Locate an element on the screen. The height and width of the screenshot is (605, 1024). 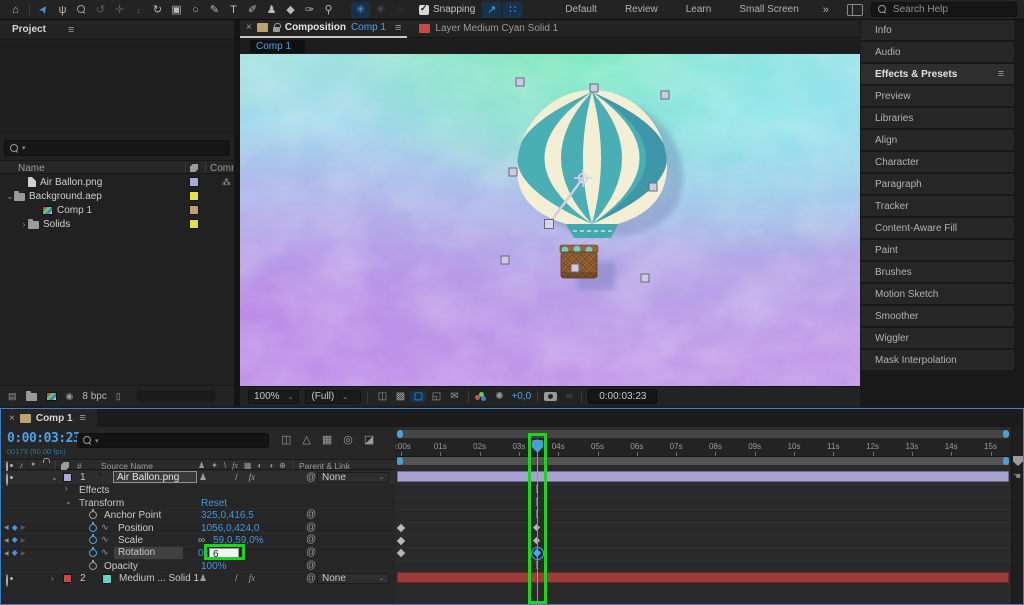
solo-column-icon: ● is located at coordinates (33, 464).